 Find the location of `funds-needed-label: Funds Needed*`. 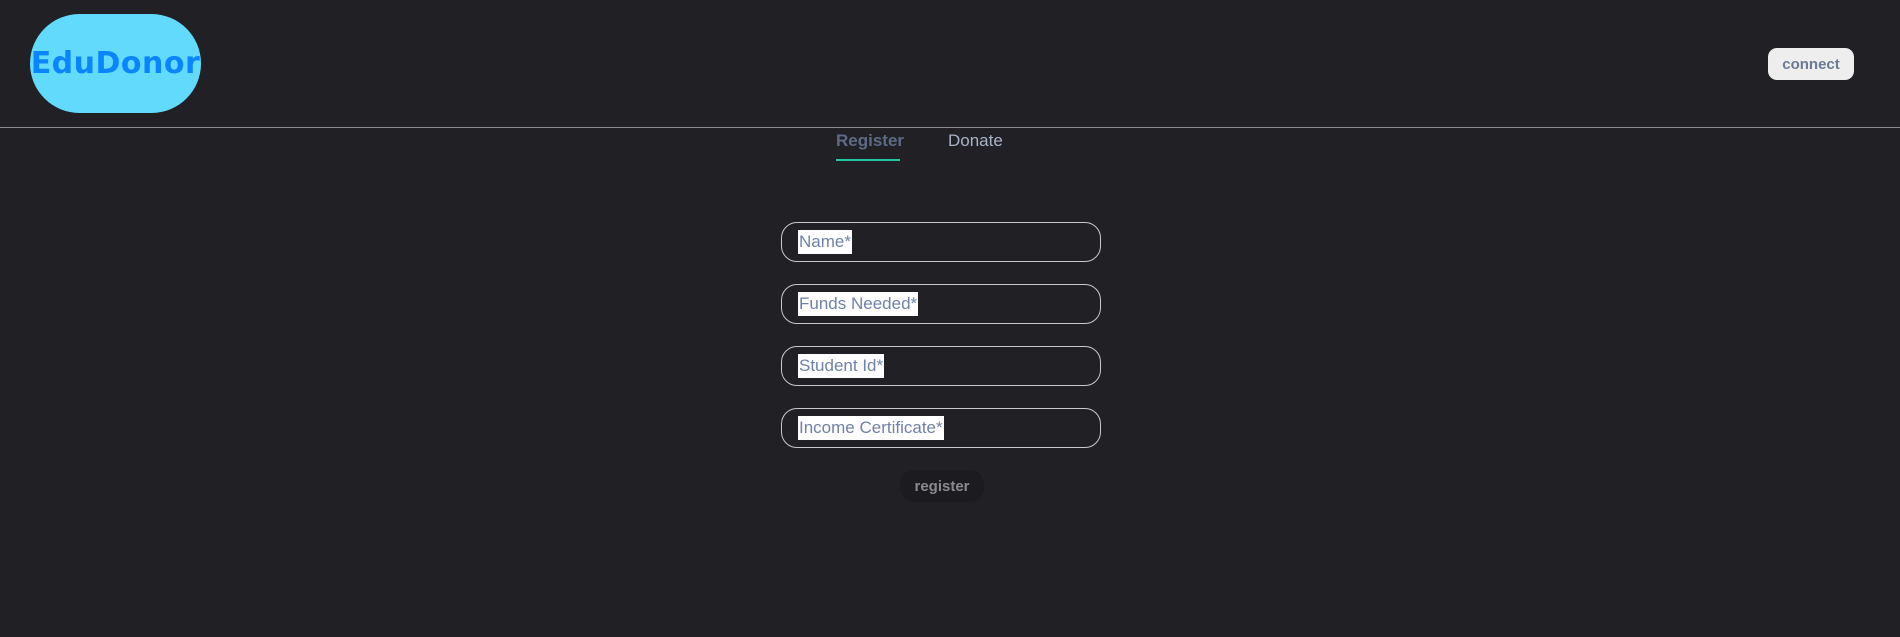

funds-needed-label: Funds Needed* is located at coordinates (858, 304).